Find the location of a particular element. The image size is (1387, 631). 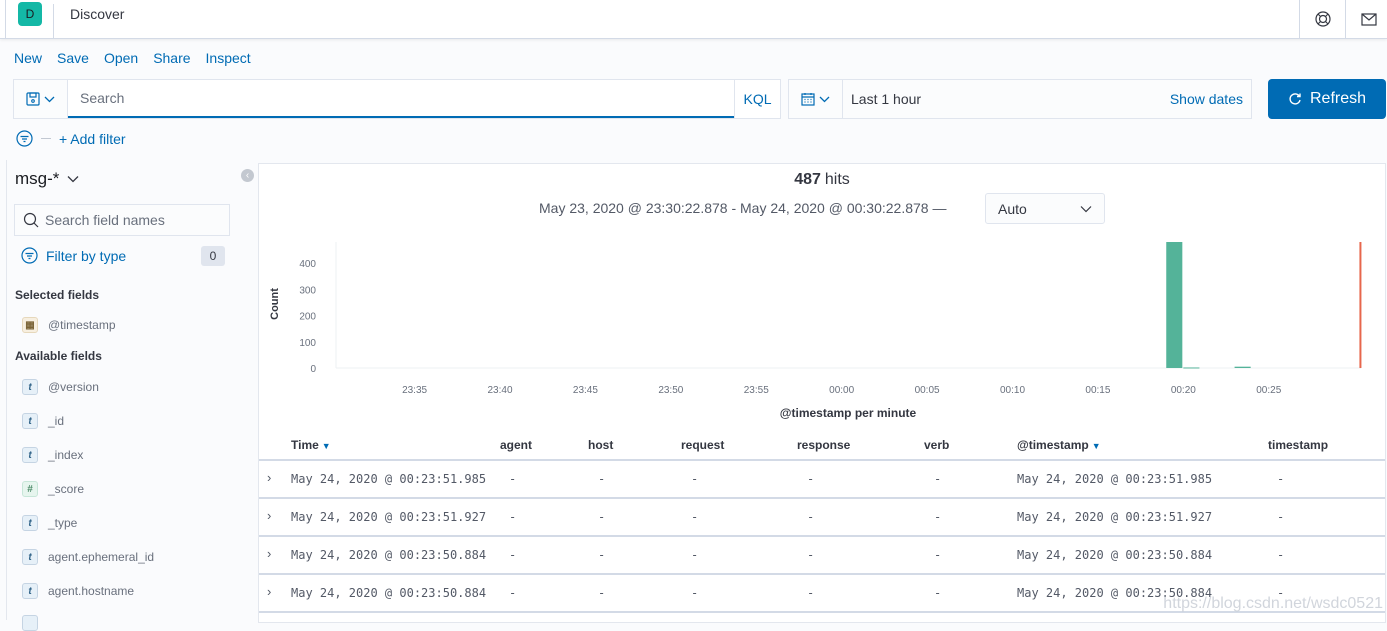

column-header-time: Time ▼ is located at coordinates (311, 445).